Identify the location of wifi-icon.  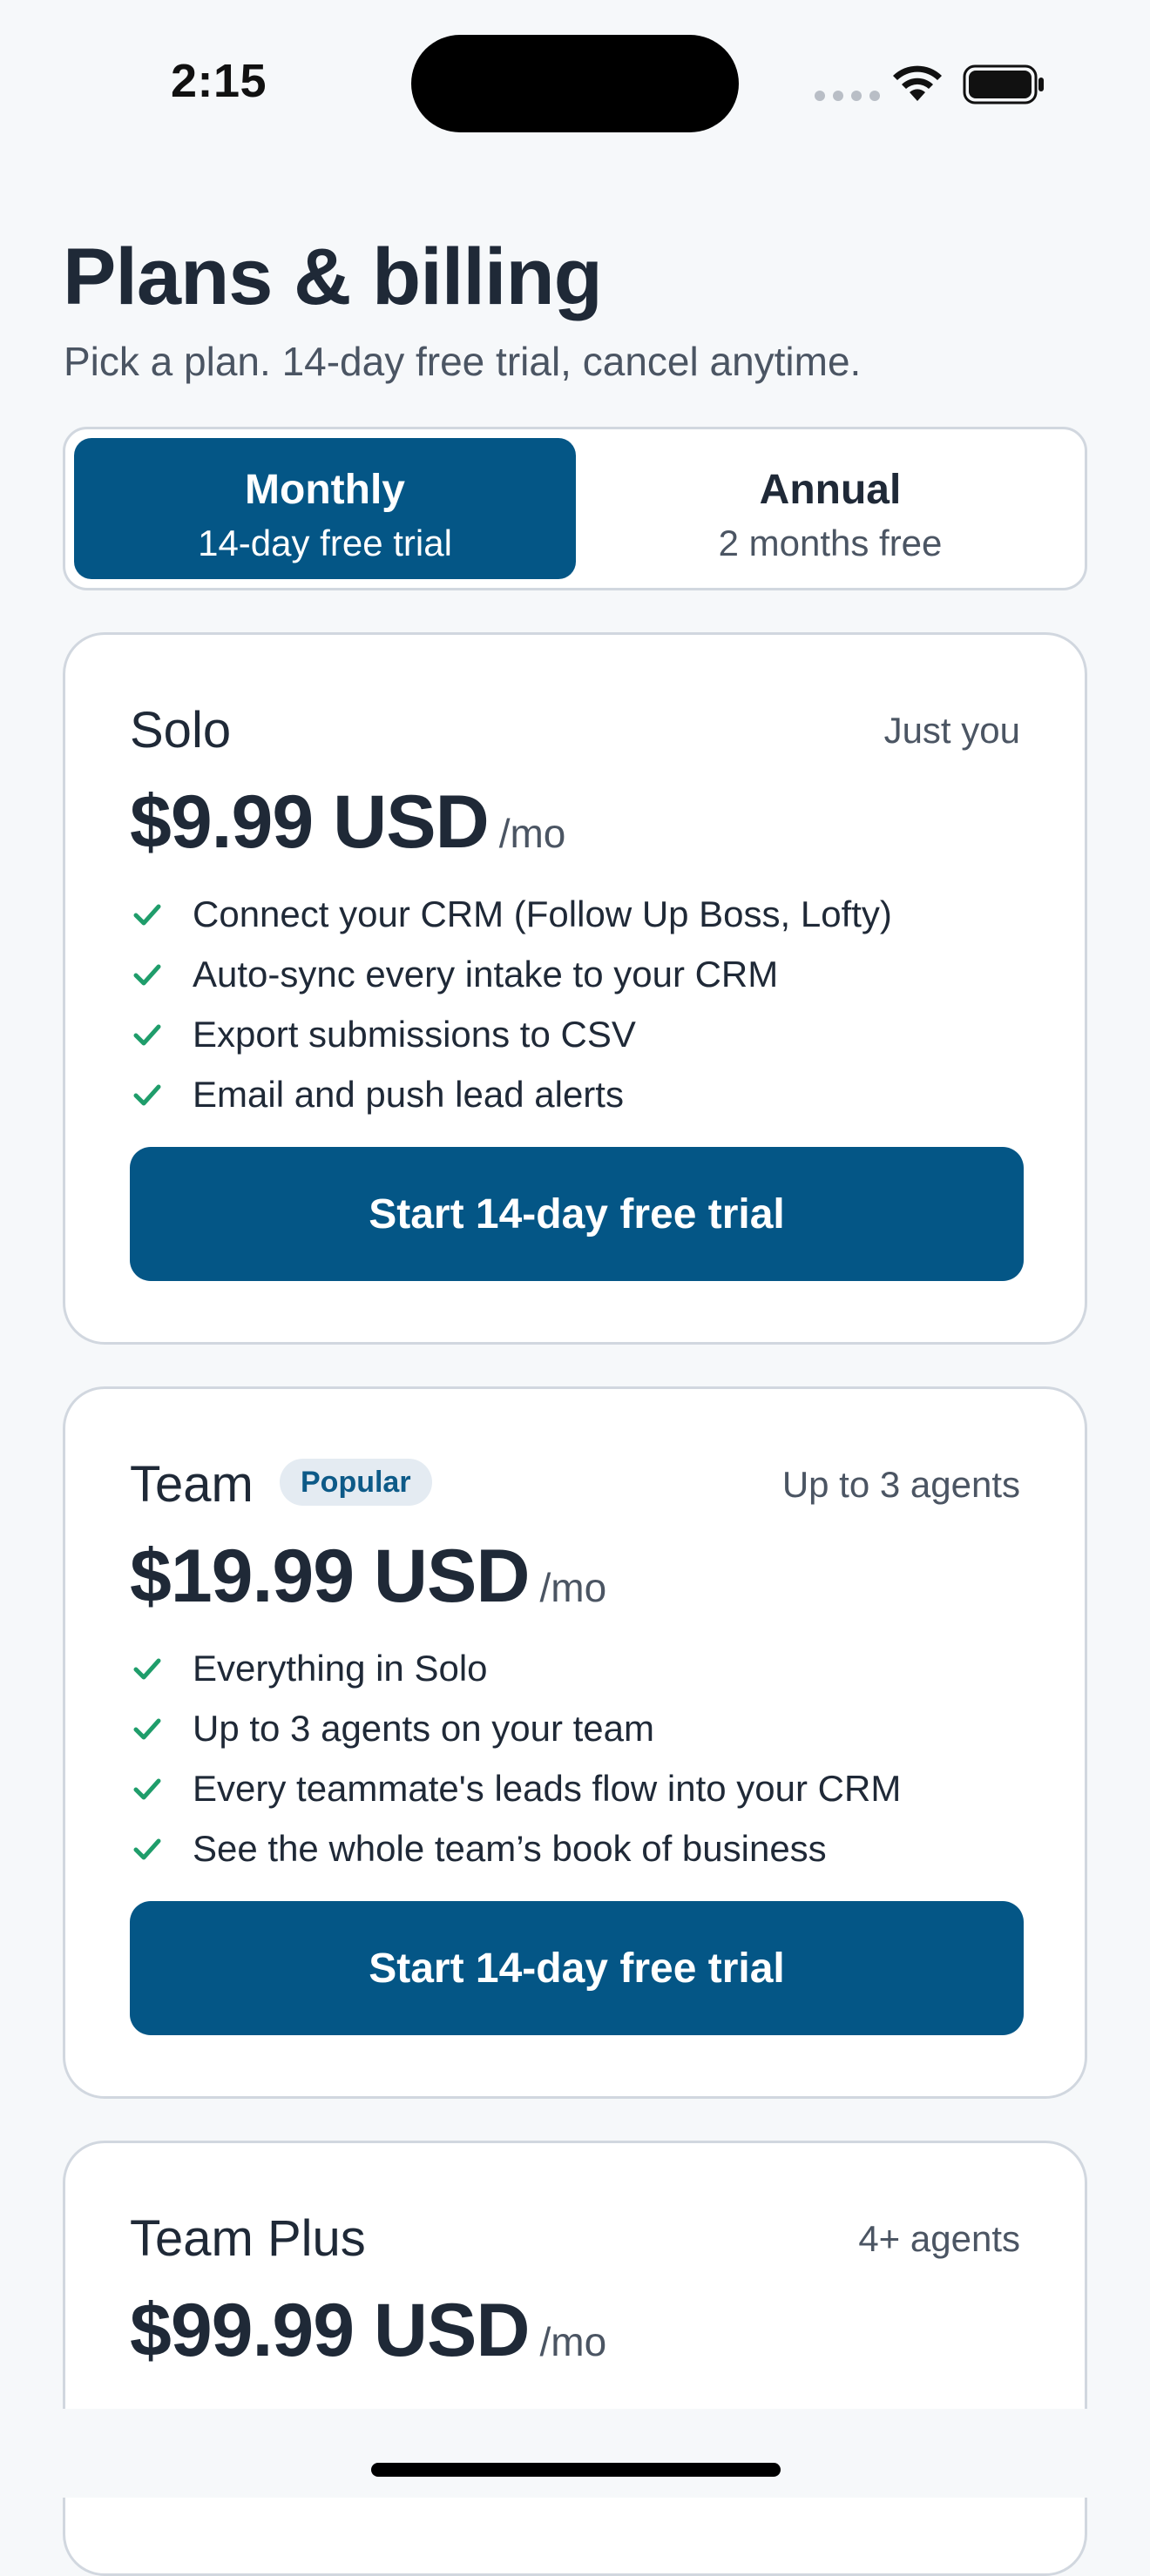
(917, 83).